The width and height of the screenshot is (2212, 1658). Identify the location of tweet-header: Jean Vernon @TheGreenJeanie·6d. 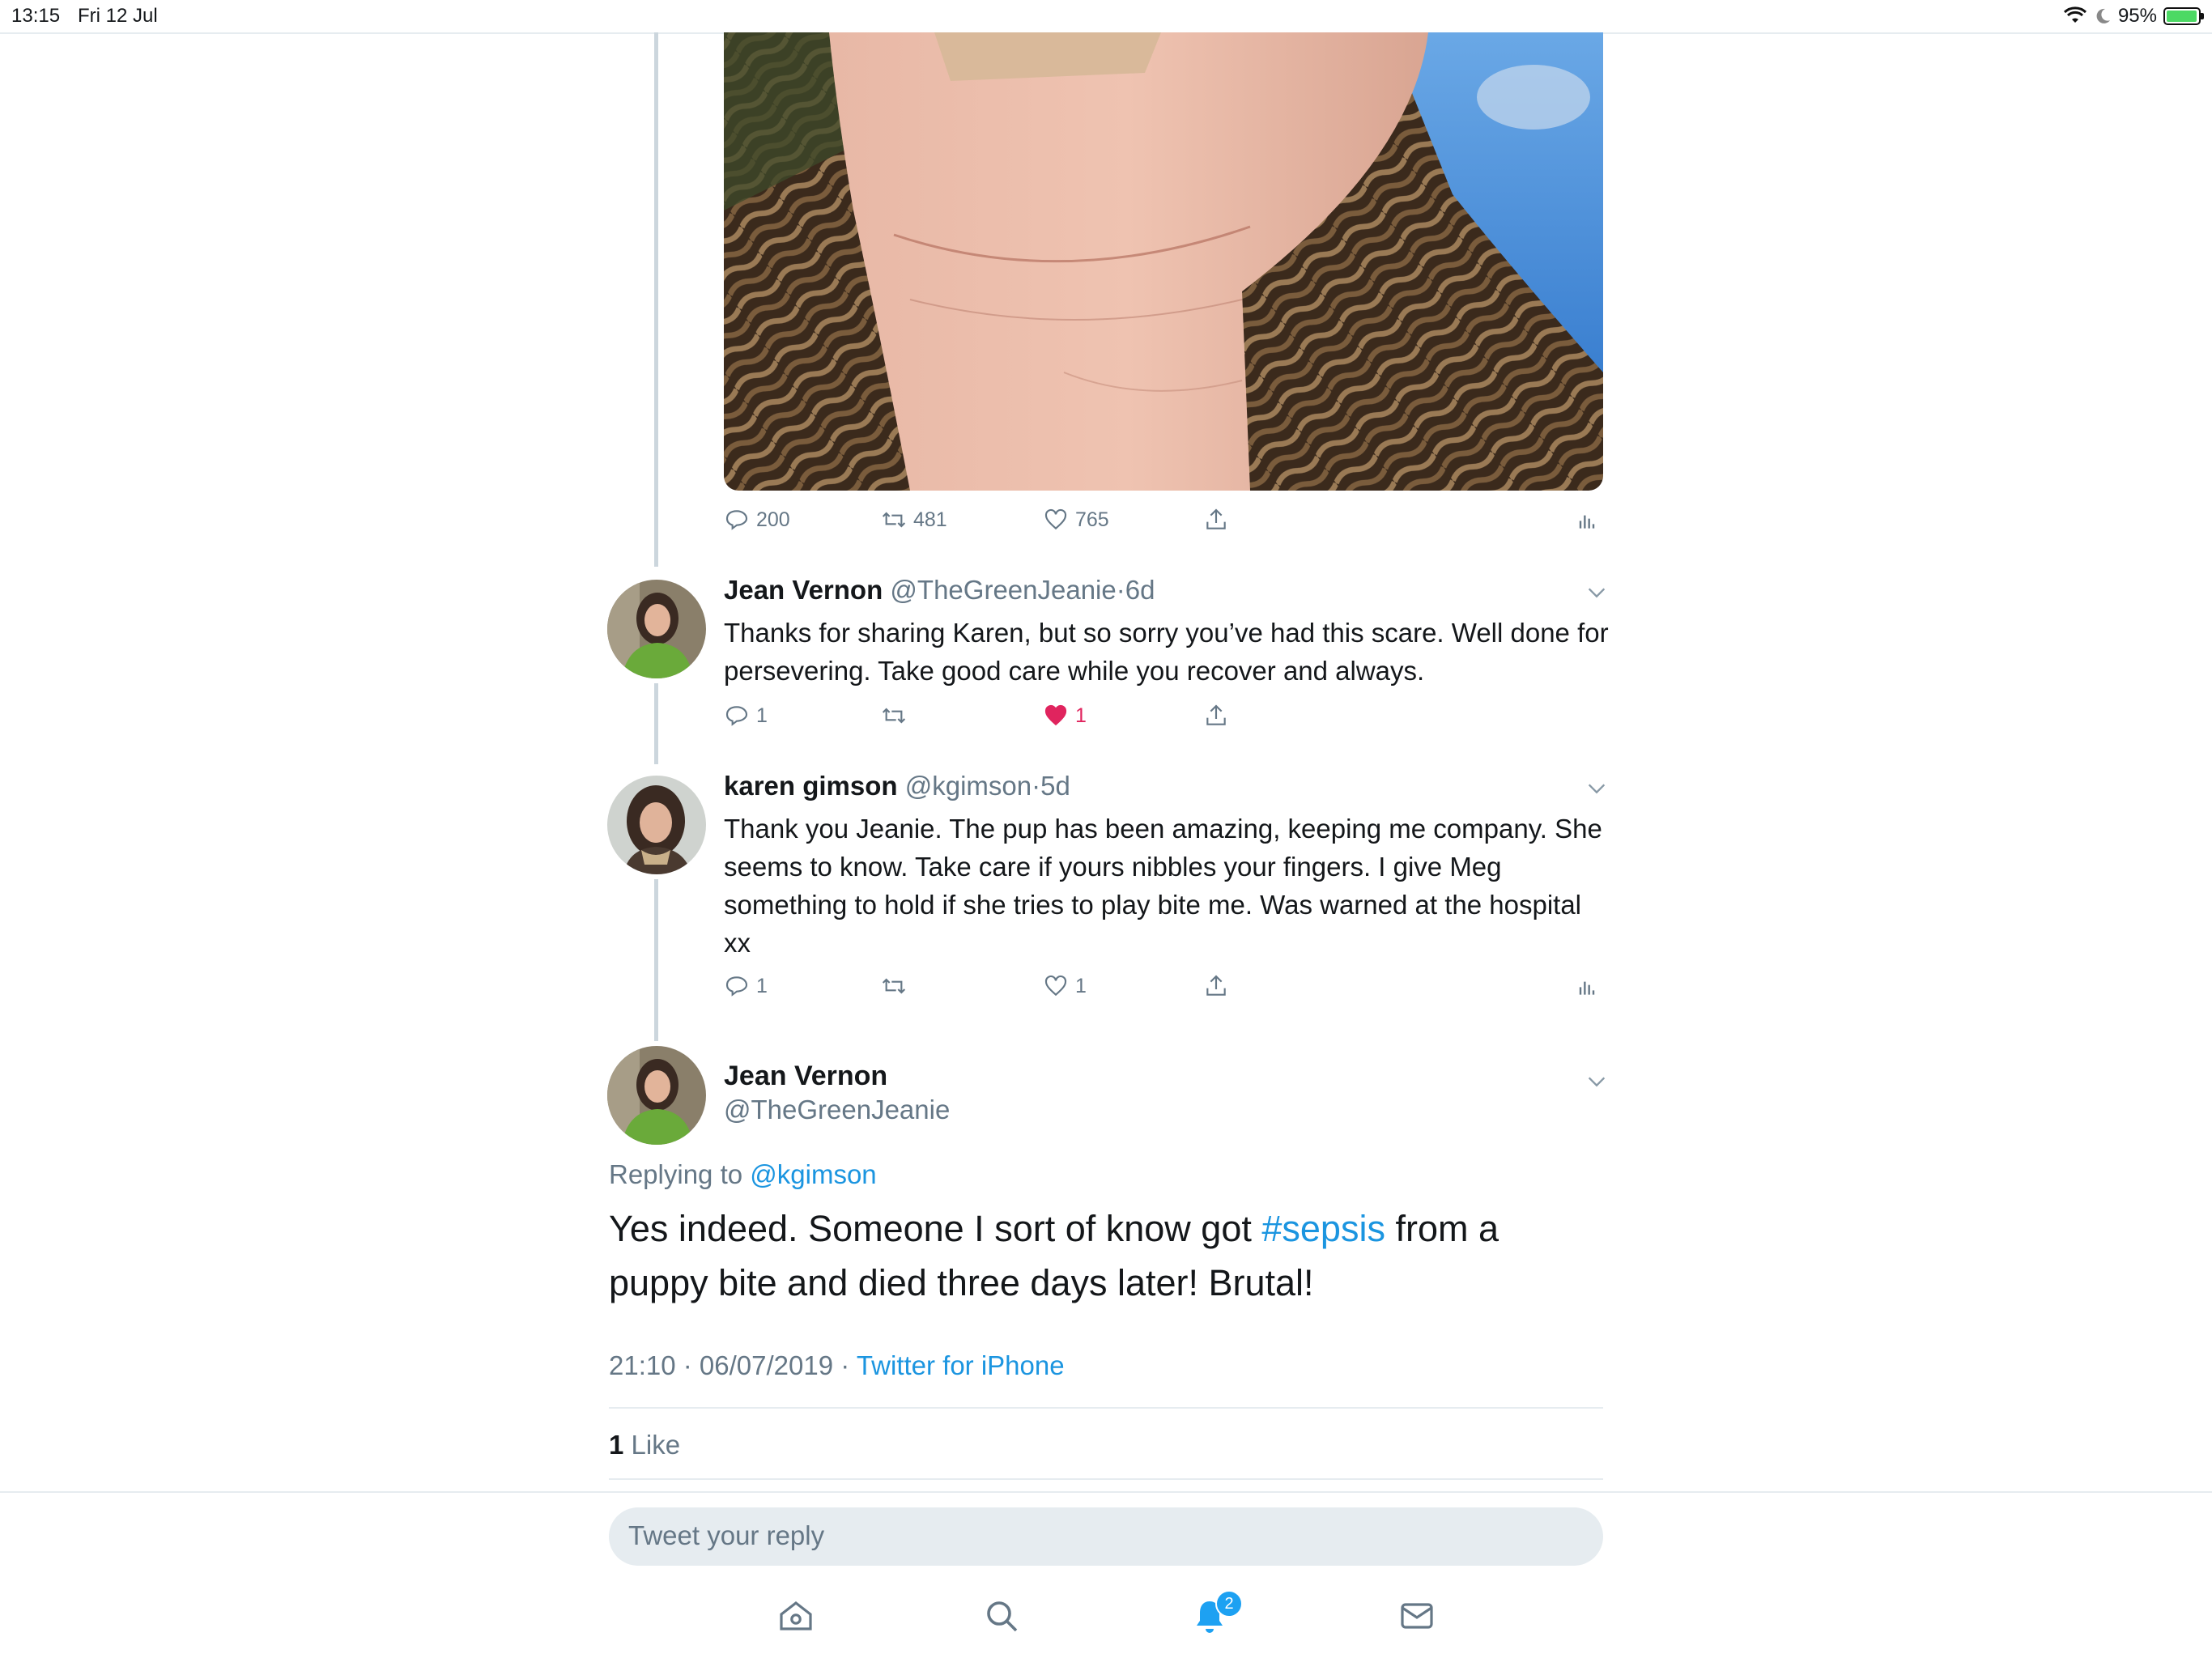
(940, 590).